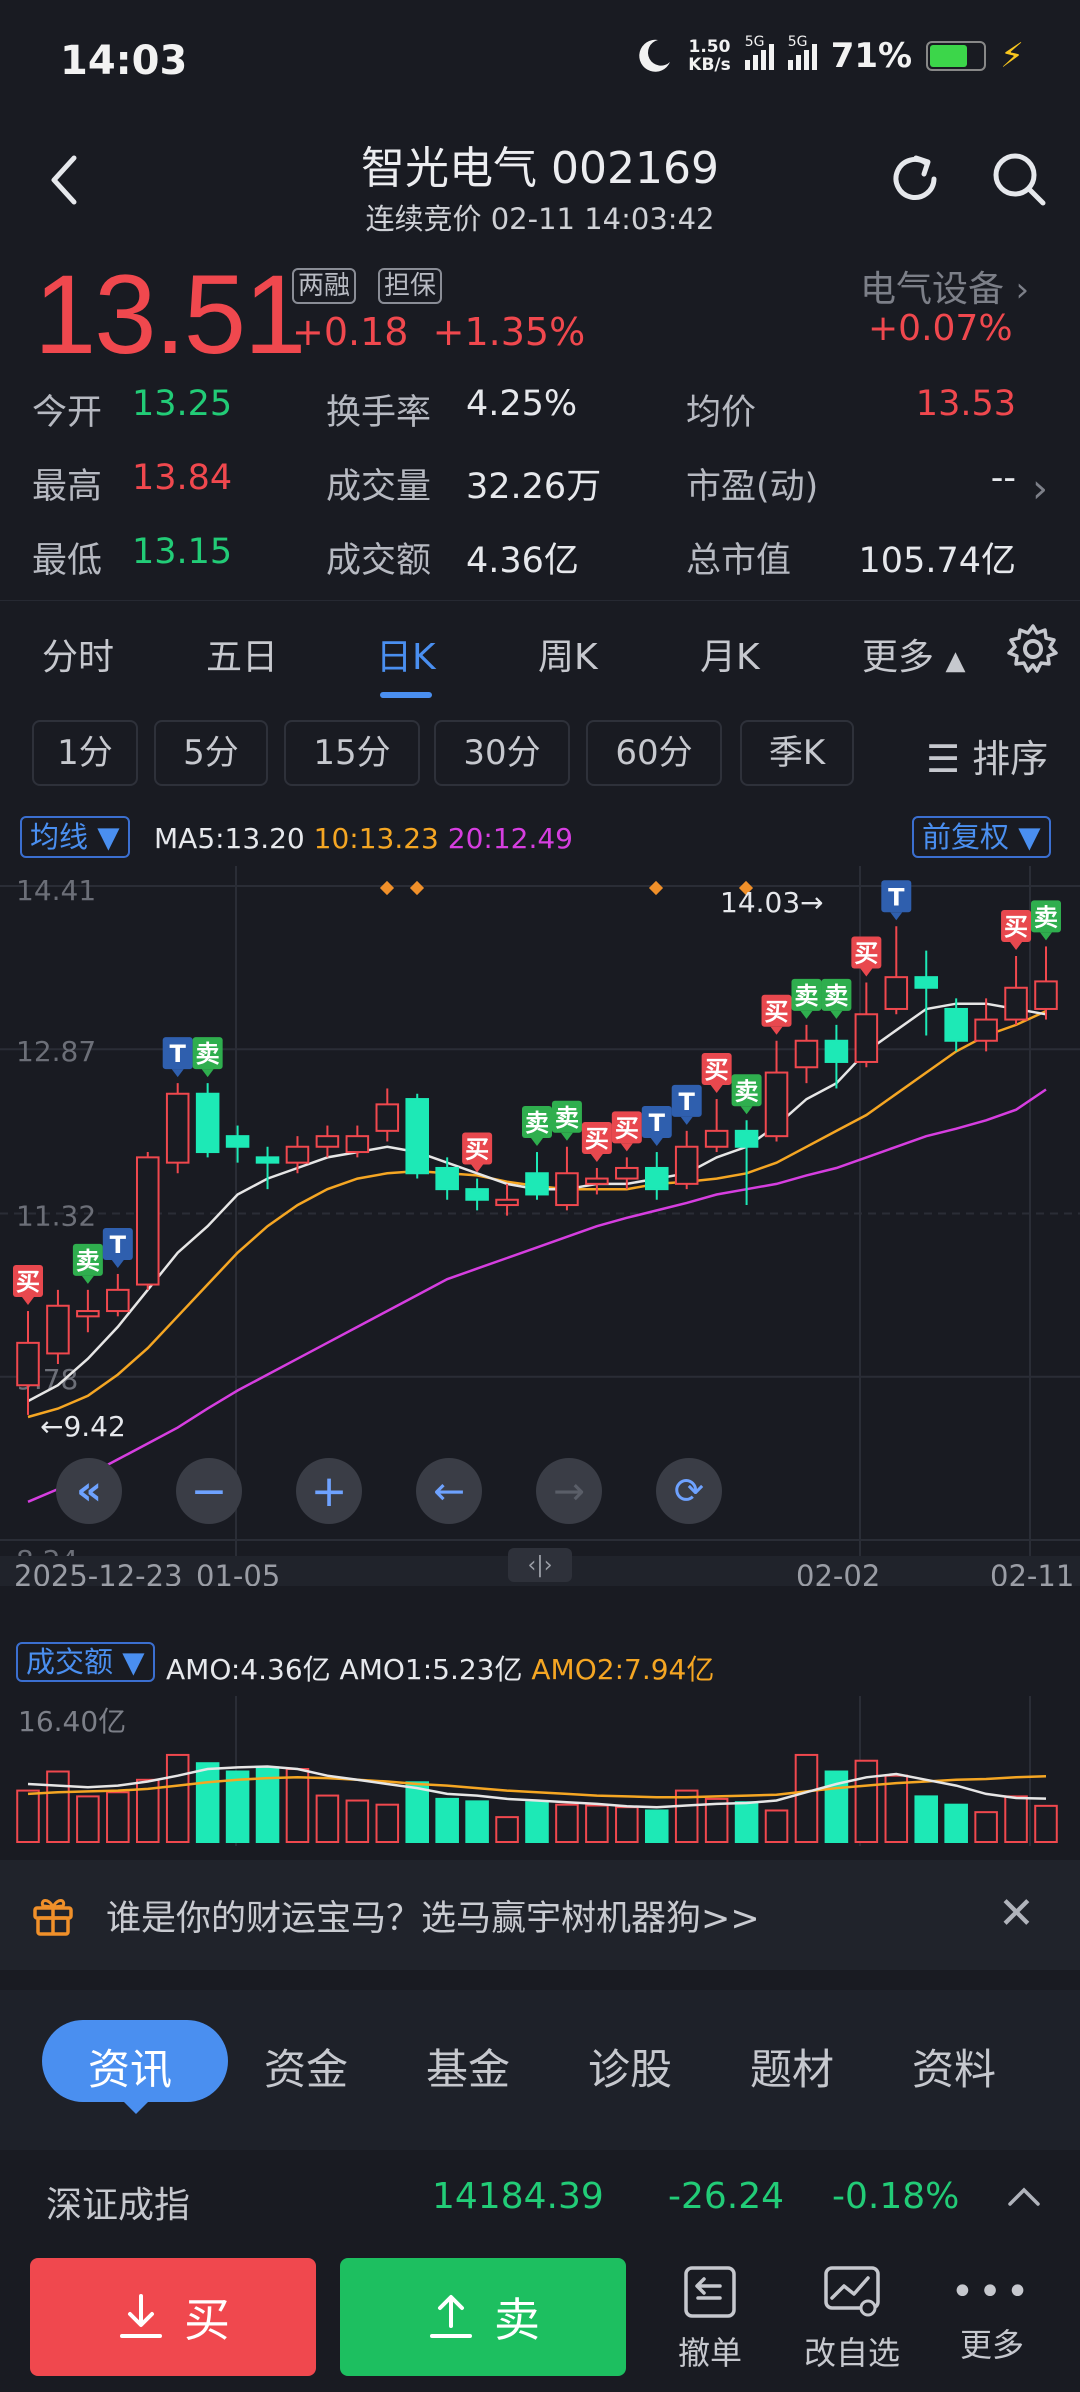  What do you see at coordinates (739, 561) in the screenshot?
I see `stat-label: 总市值` at bounding box center [739, 561].